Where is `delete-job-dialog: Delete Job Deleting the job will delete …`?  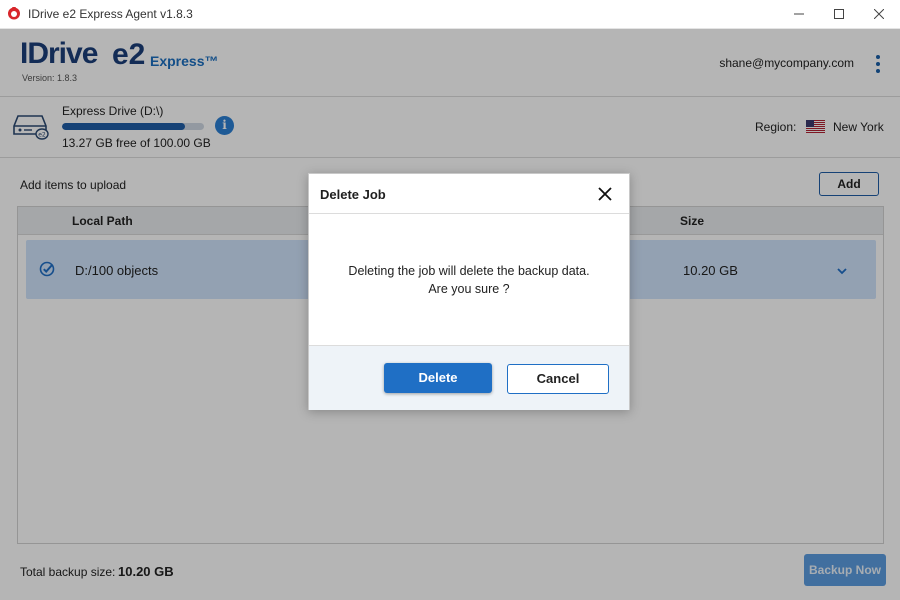 delete-job-dialog: Delete Job Deleting the job will delete … is located at coordinates (469, 291).